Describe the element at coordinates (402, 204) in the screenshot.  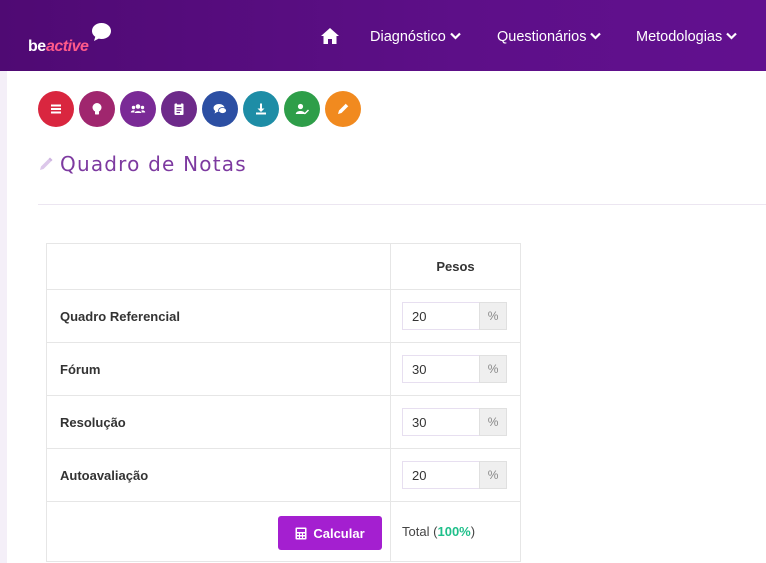
I see `divider` at that location.